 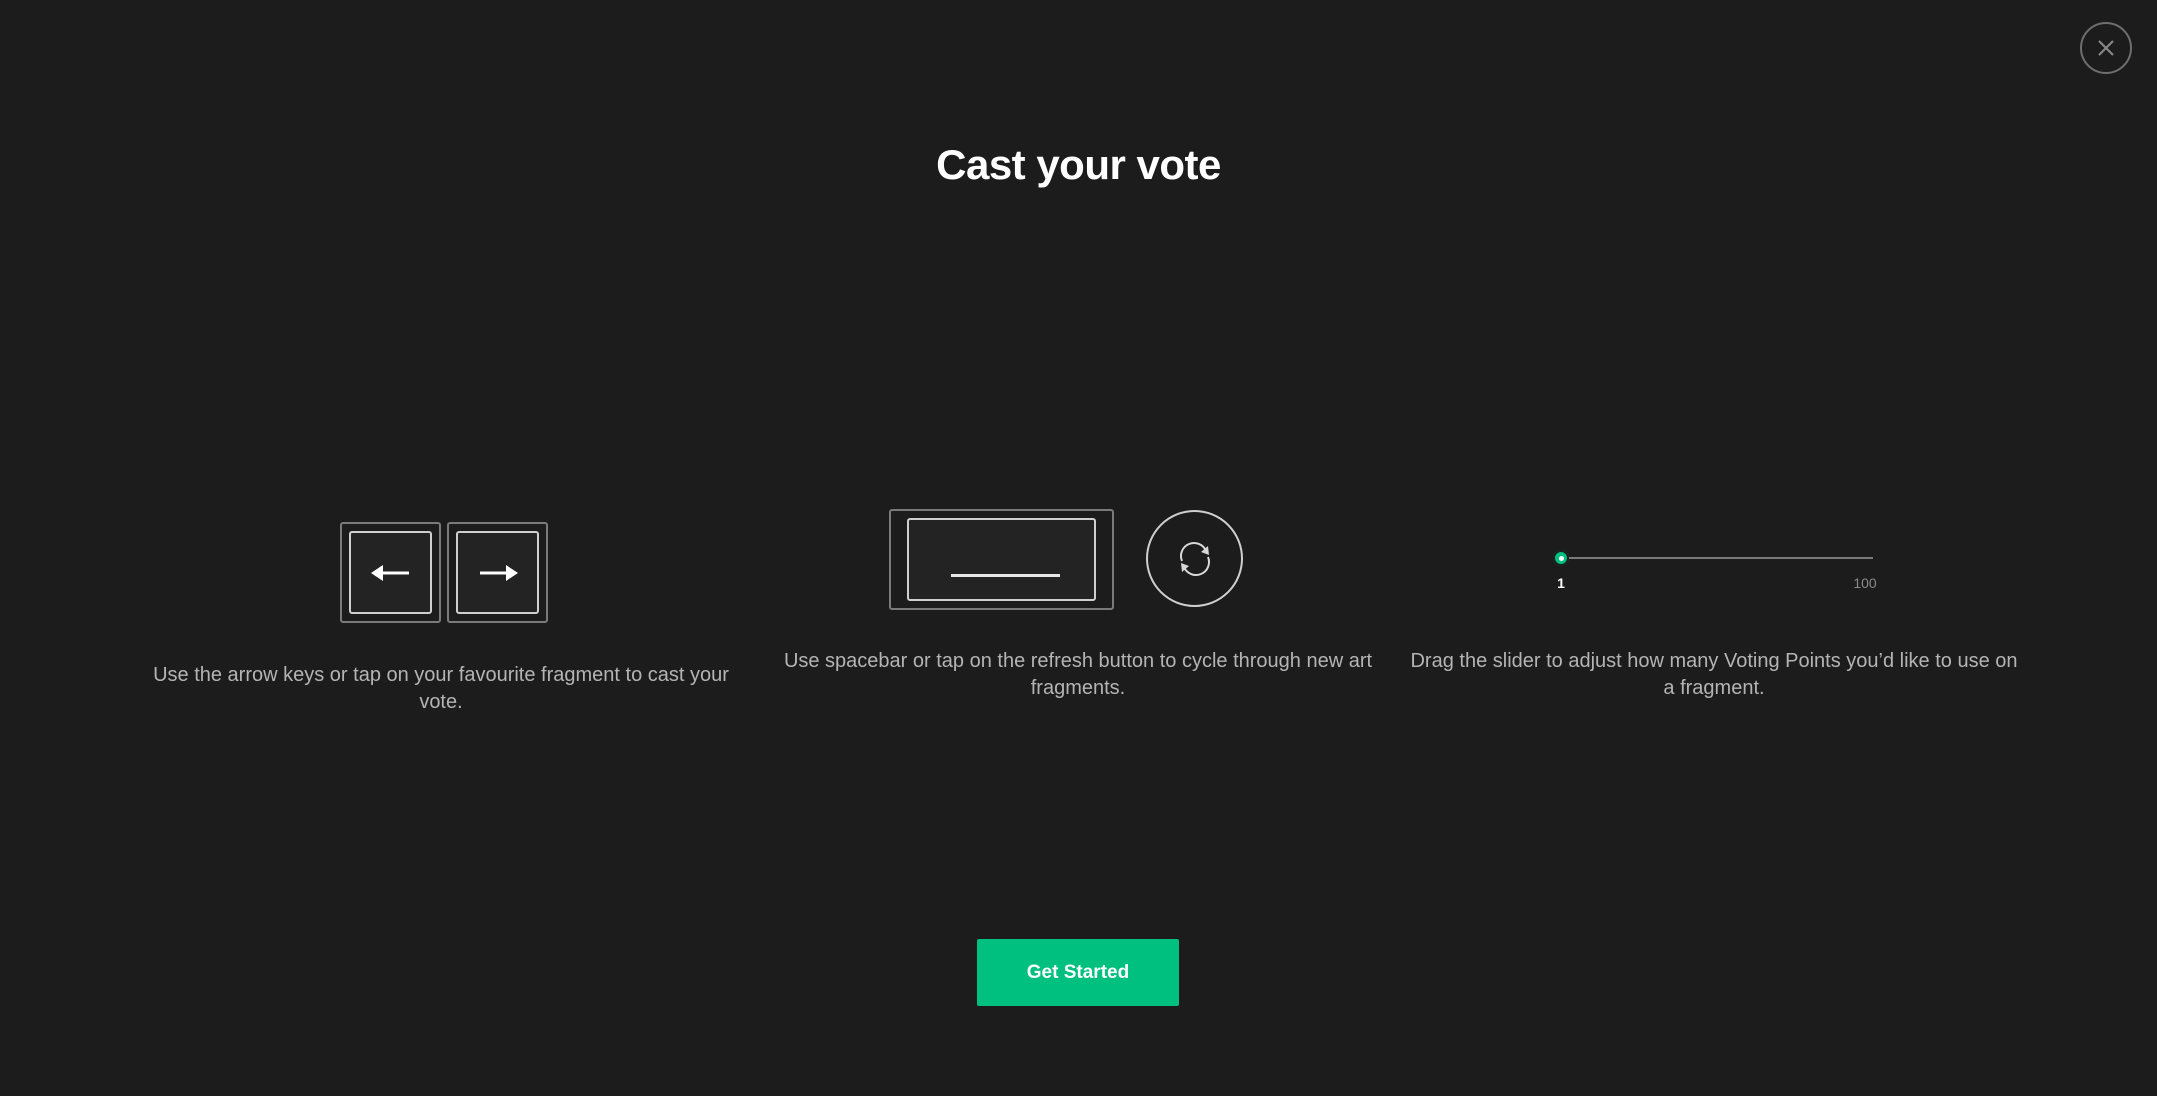 I want to click on get-started-button: Get Started, so click(x=1078, y=972).